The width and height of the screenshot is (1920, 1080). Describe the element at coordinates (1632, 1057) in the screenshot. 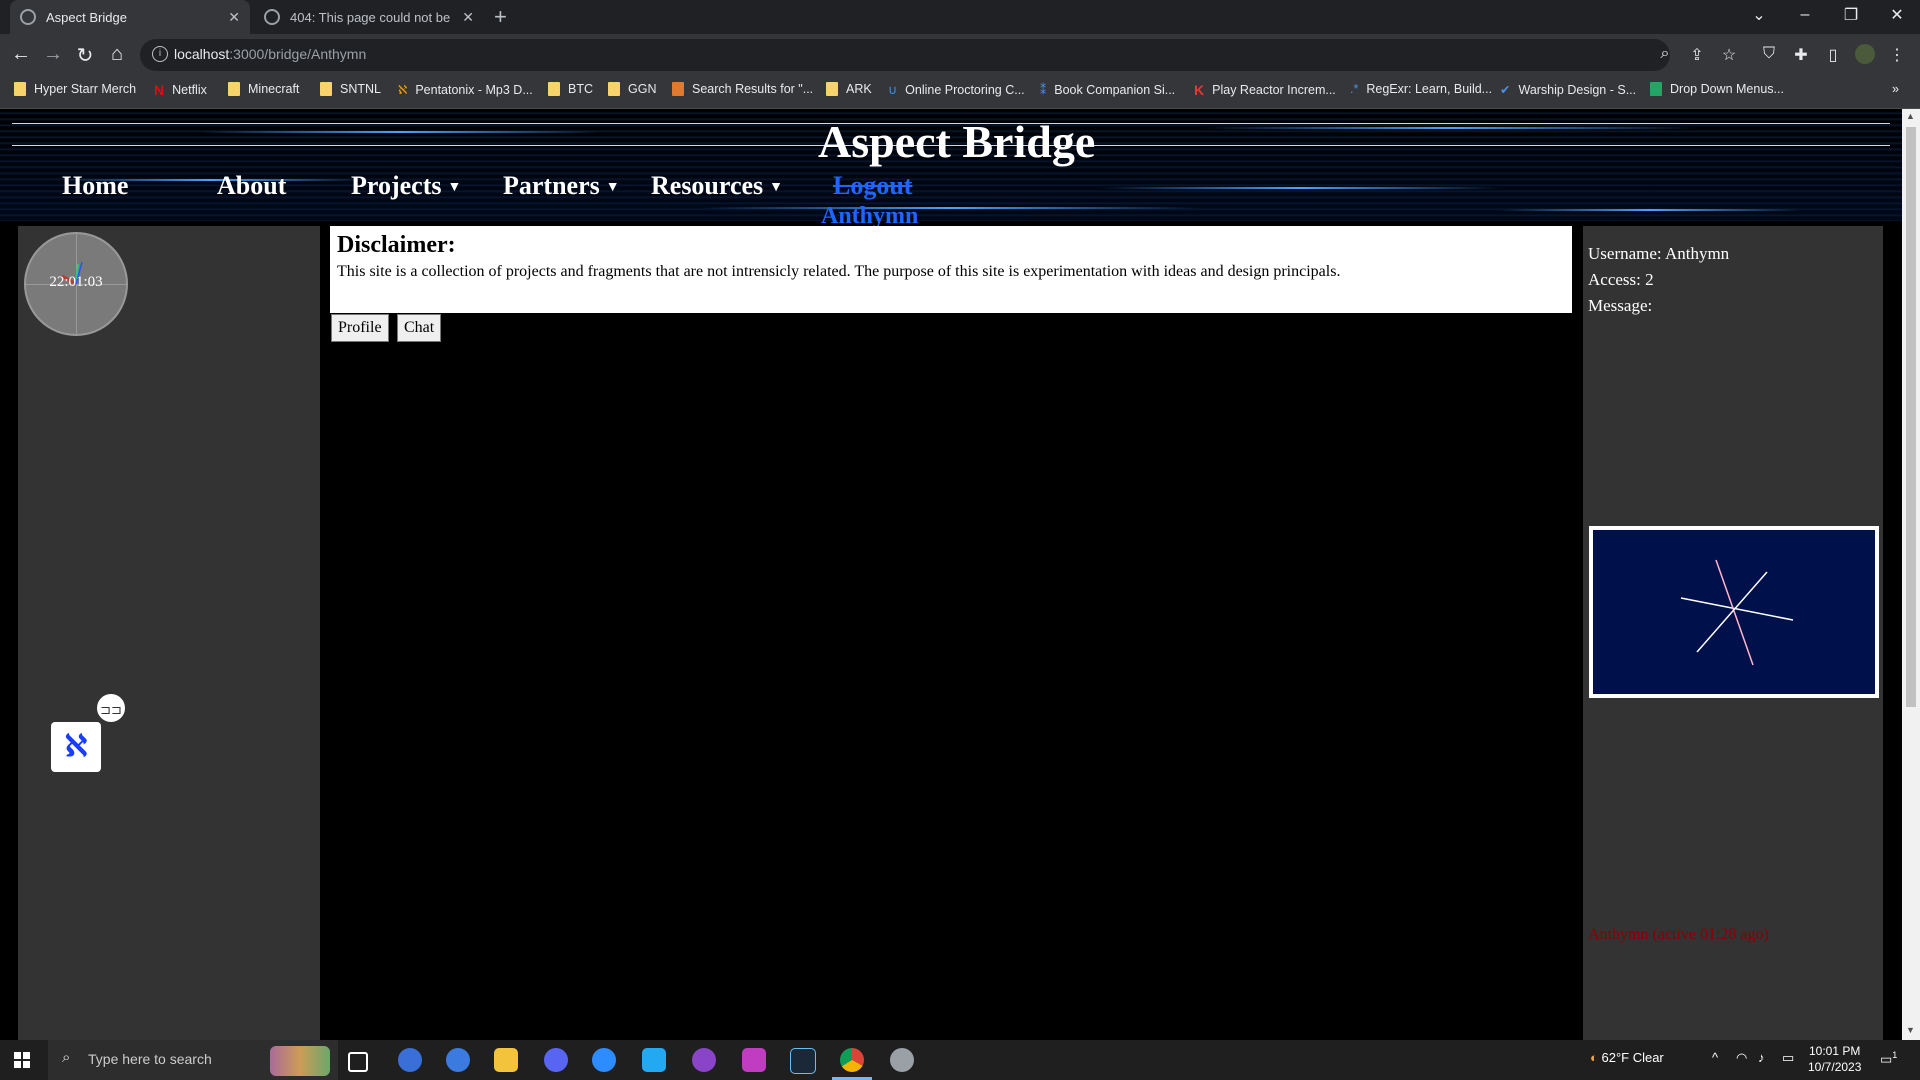

I see `weather-text: 62°F Clear` at that location.